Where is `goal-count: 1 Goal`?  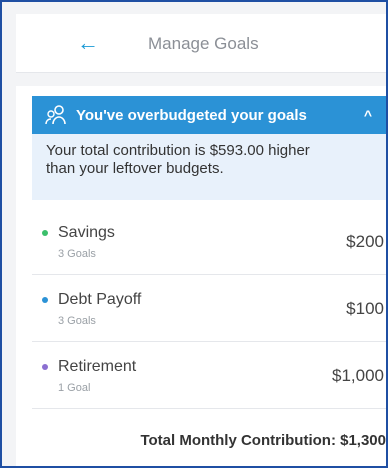
goal-count: 1 Goal is located at coordinates (74, 388).